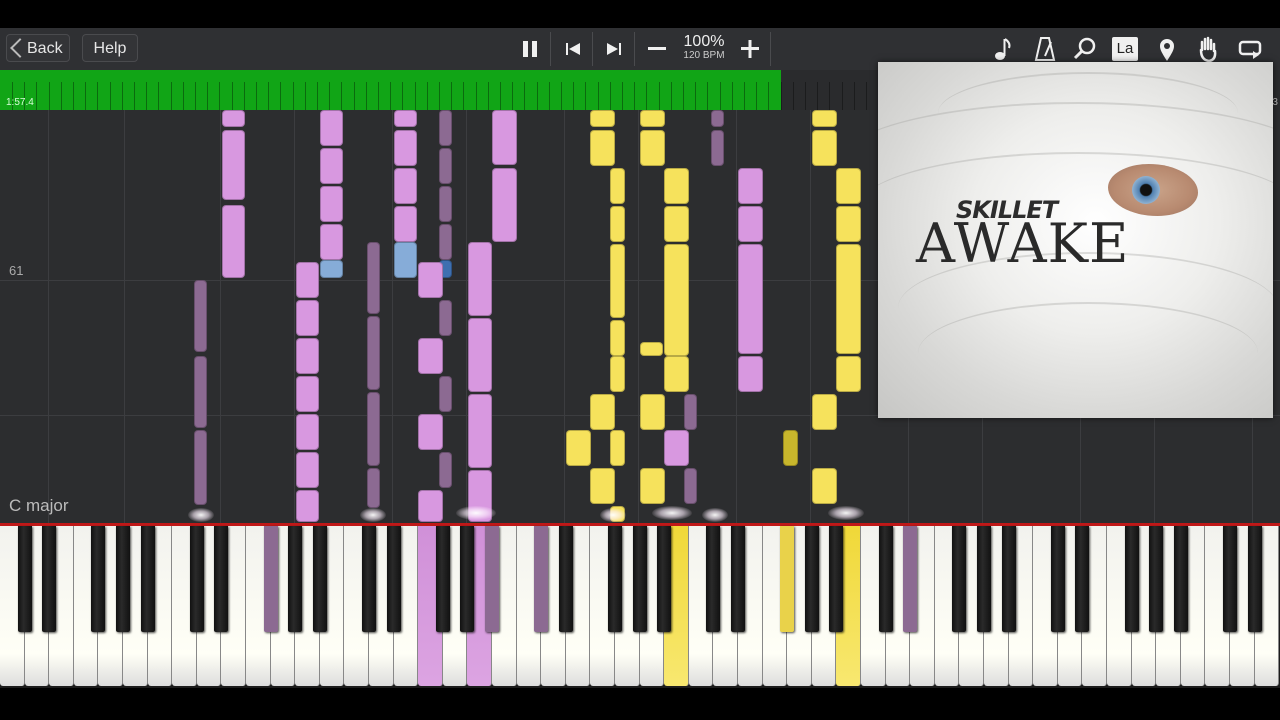 This screenshot has height=720, width=1280. What do you see at coordinates (1208, 49) in the screenshot?
I see `hand-icon` at bounding box center [1208, 49].